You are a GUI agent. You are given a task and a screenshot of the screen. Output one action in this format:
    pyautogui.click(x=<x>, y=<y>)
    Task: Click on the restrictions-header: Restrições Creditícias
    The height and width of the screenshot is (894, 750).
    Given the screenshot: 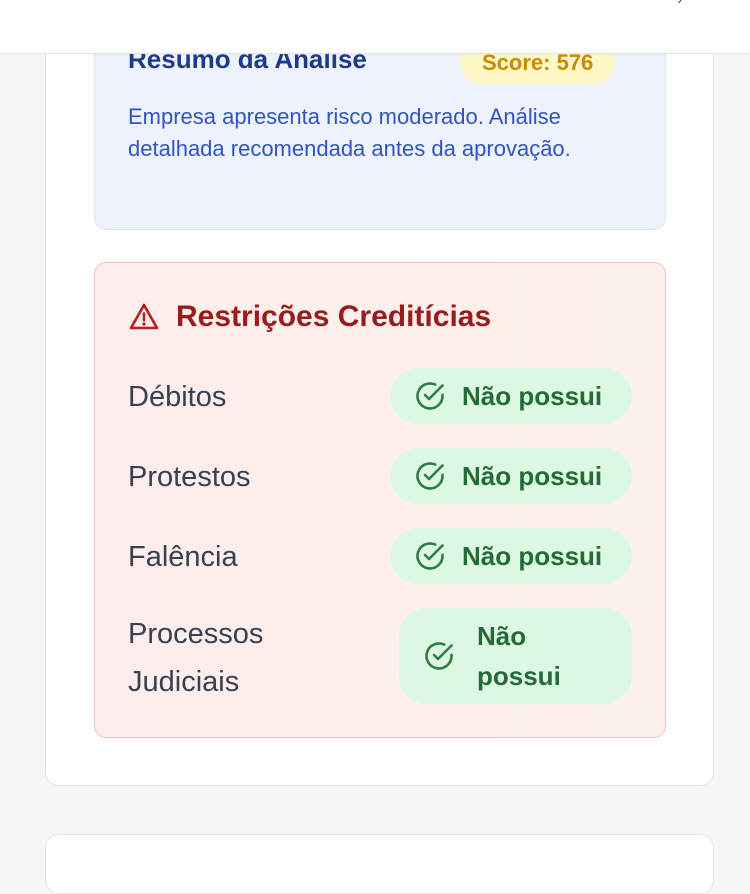 What is the action you would take?
    pyautogui.click(x=309, y=317)
    